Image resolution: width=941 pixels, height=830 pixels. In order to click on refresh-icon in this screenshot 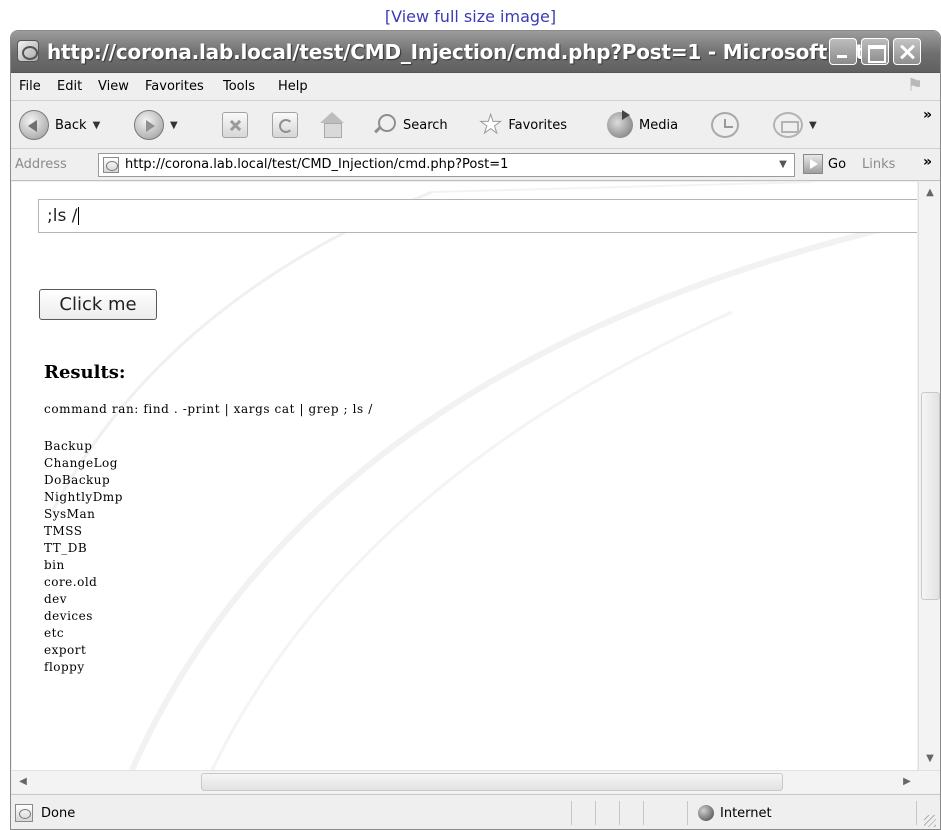, I will do `click(285, 125)`.